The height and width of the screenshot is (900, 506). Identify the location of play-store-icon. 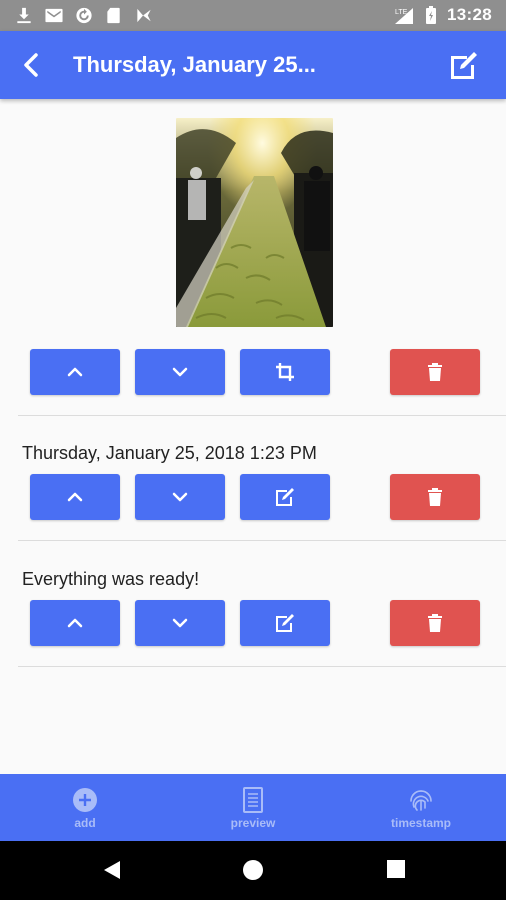
(144, 15).